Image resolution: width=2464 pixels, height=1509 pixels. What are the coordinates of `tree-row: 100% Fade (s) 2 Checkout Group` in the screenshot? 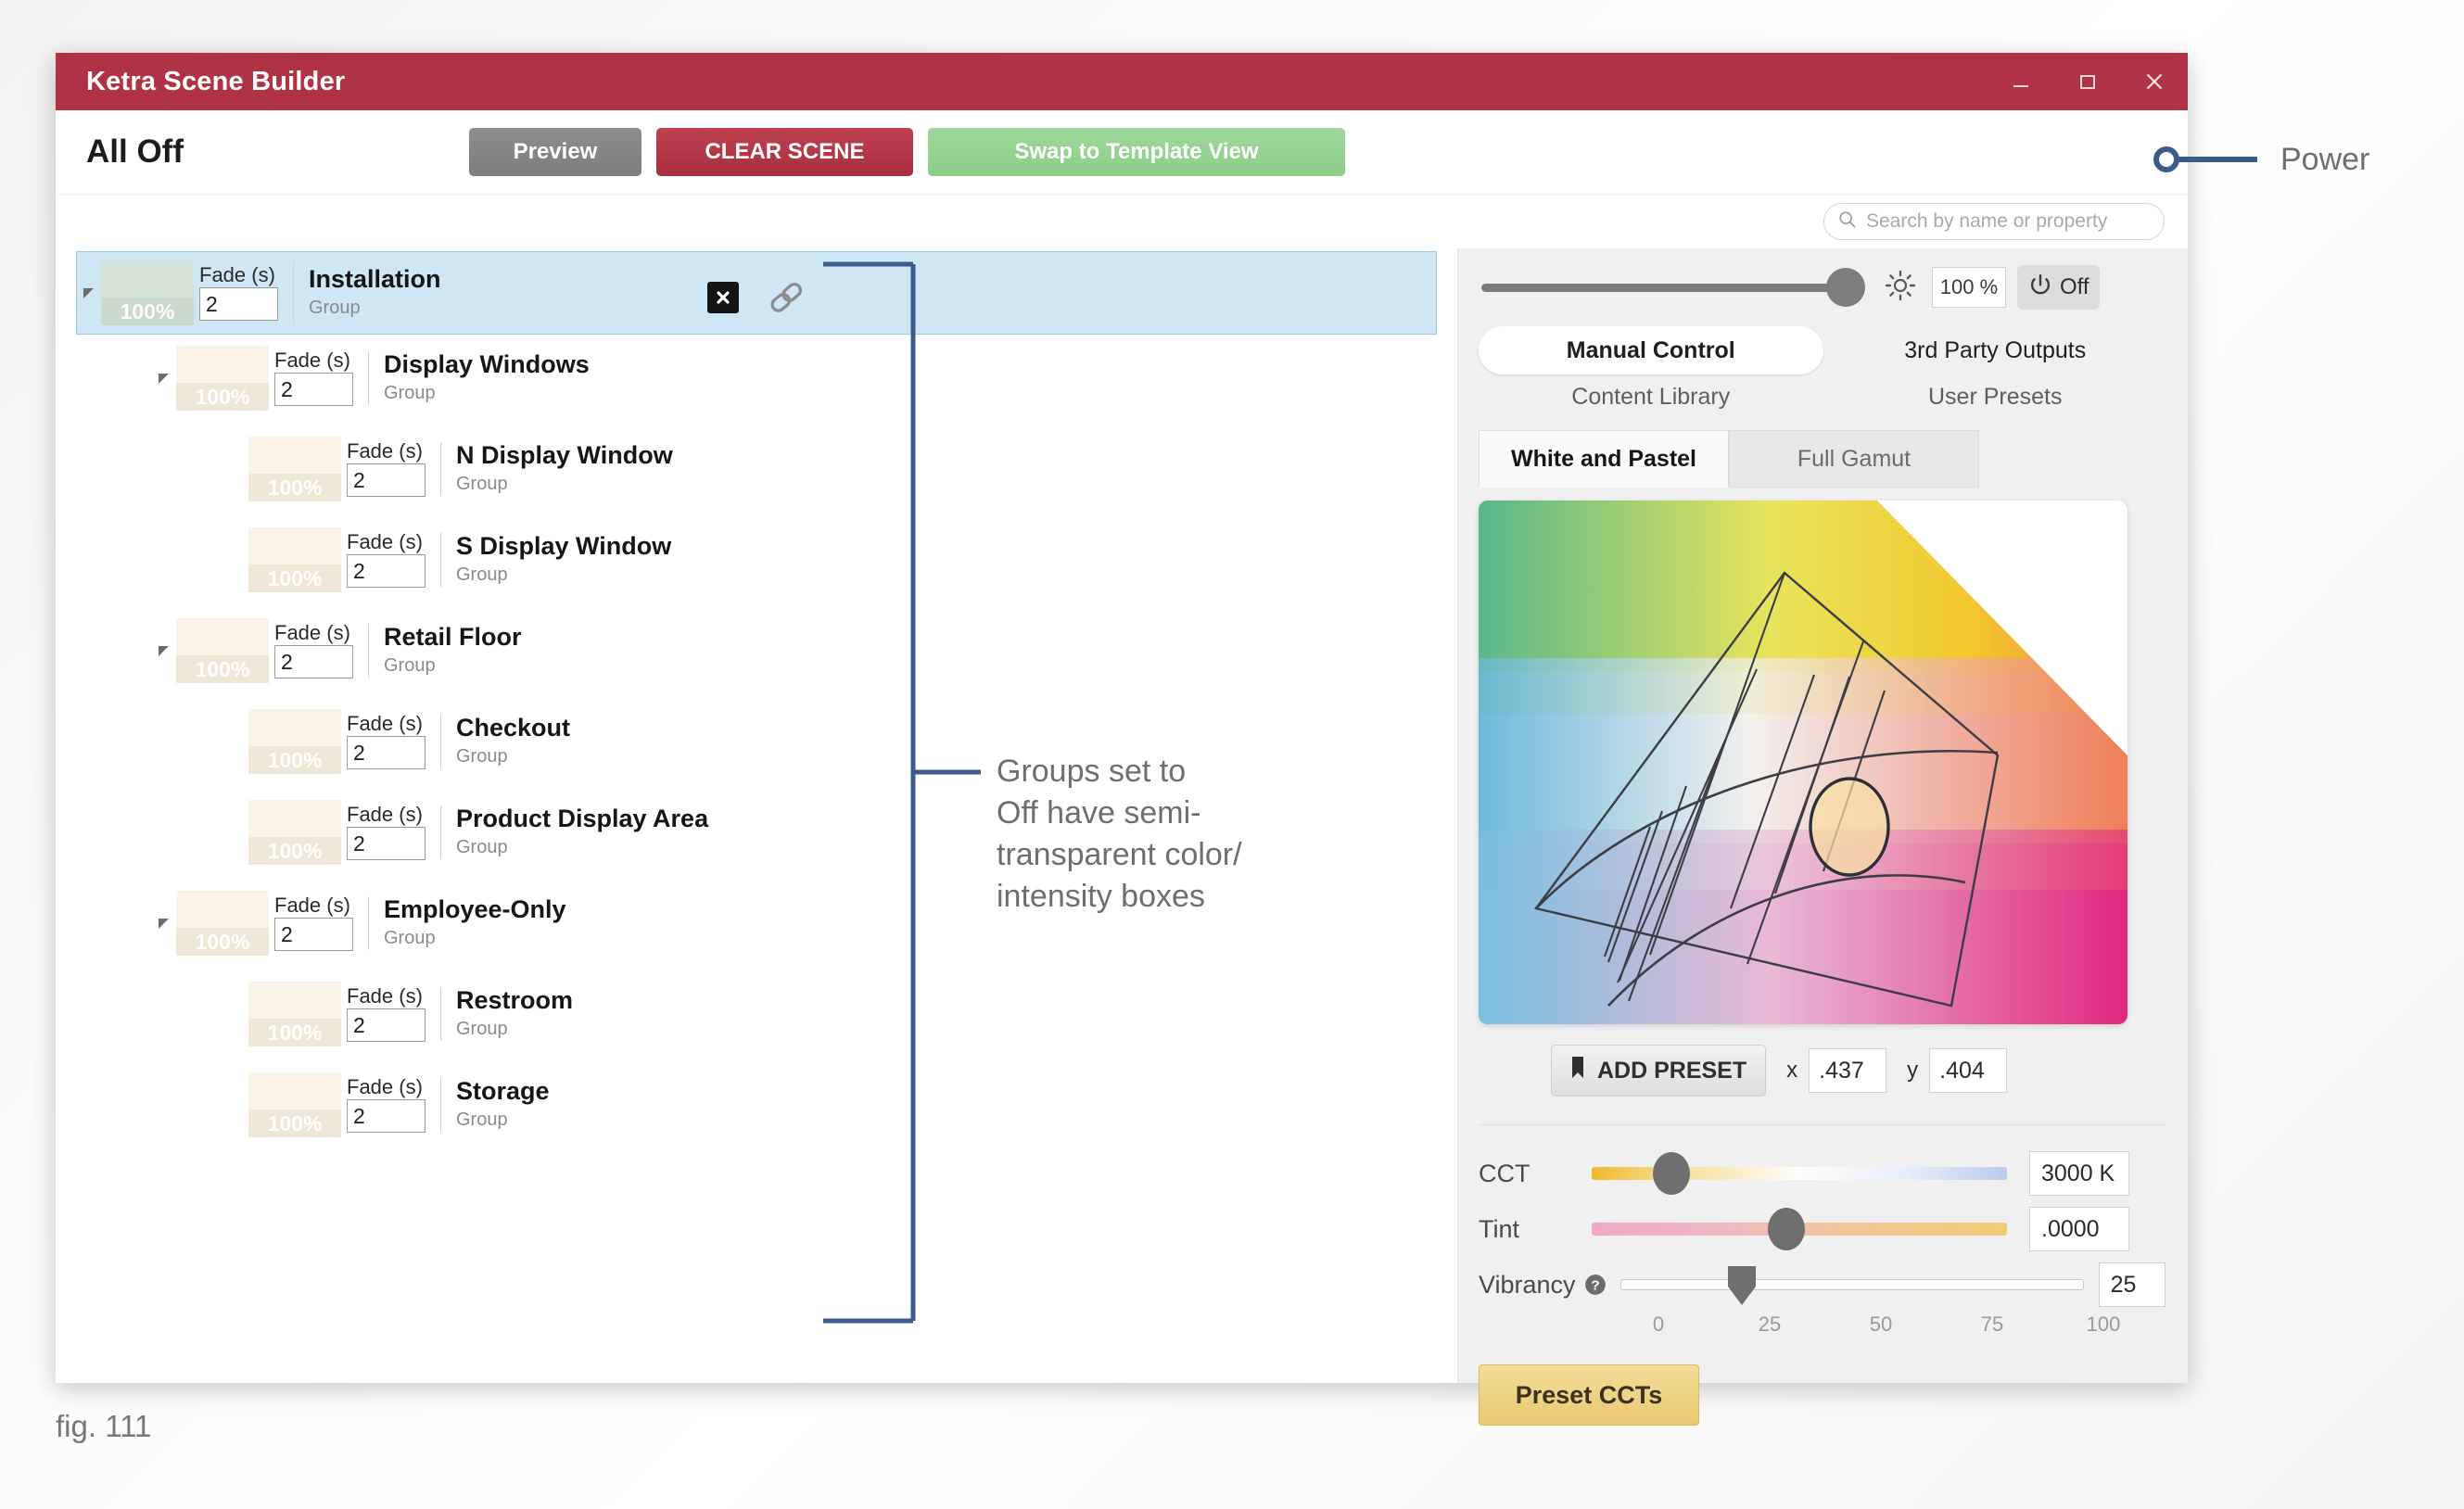 It's located at (397, 741).